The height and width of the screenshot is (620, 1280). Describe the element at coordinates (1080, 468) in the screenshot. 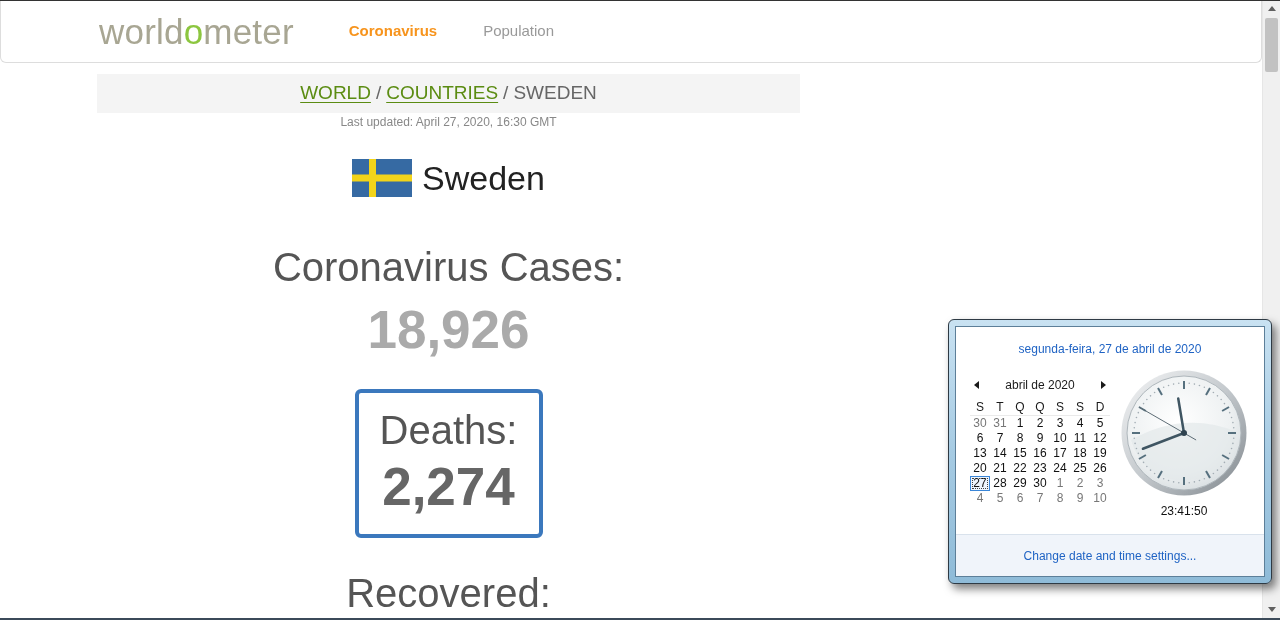

I see `calendar-day: 25` at that location.